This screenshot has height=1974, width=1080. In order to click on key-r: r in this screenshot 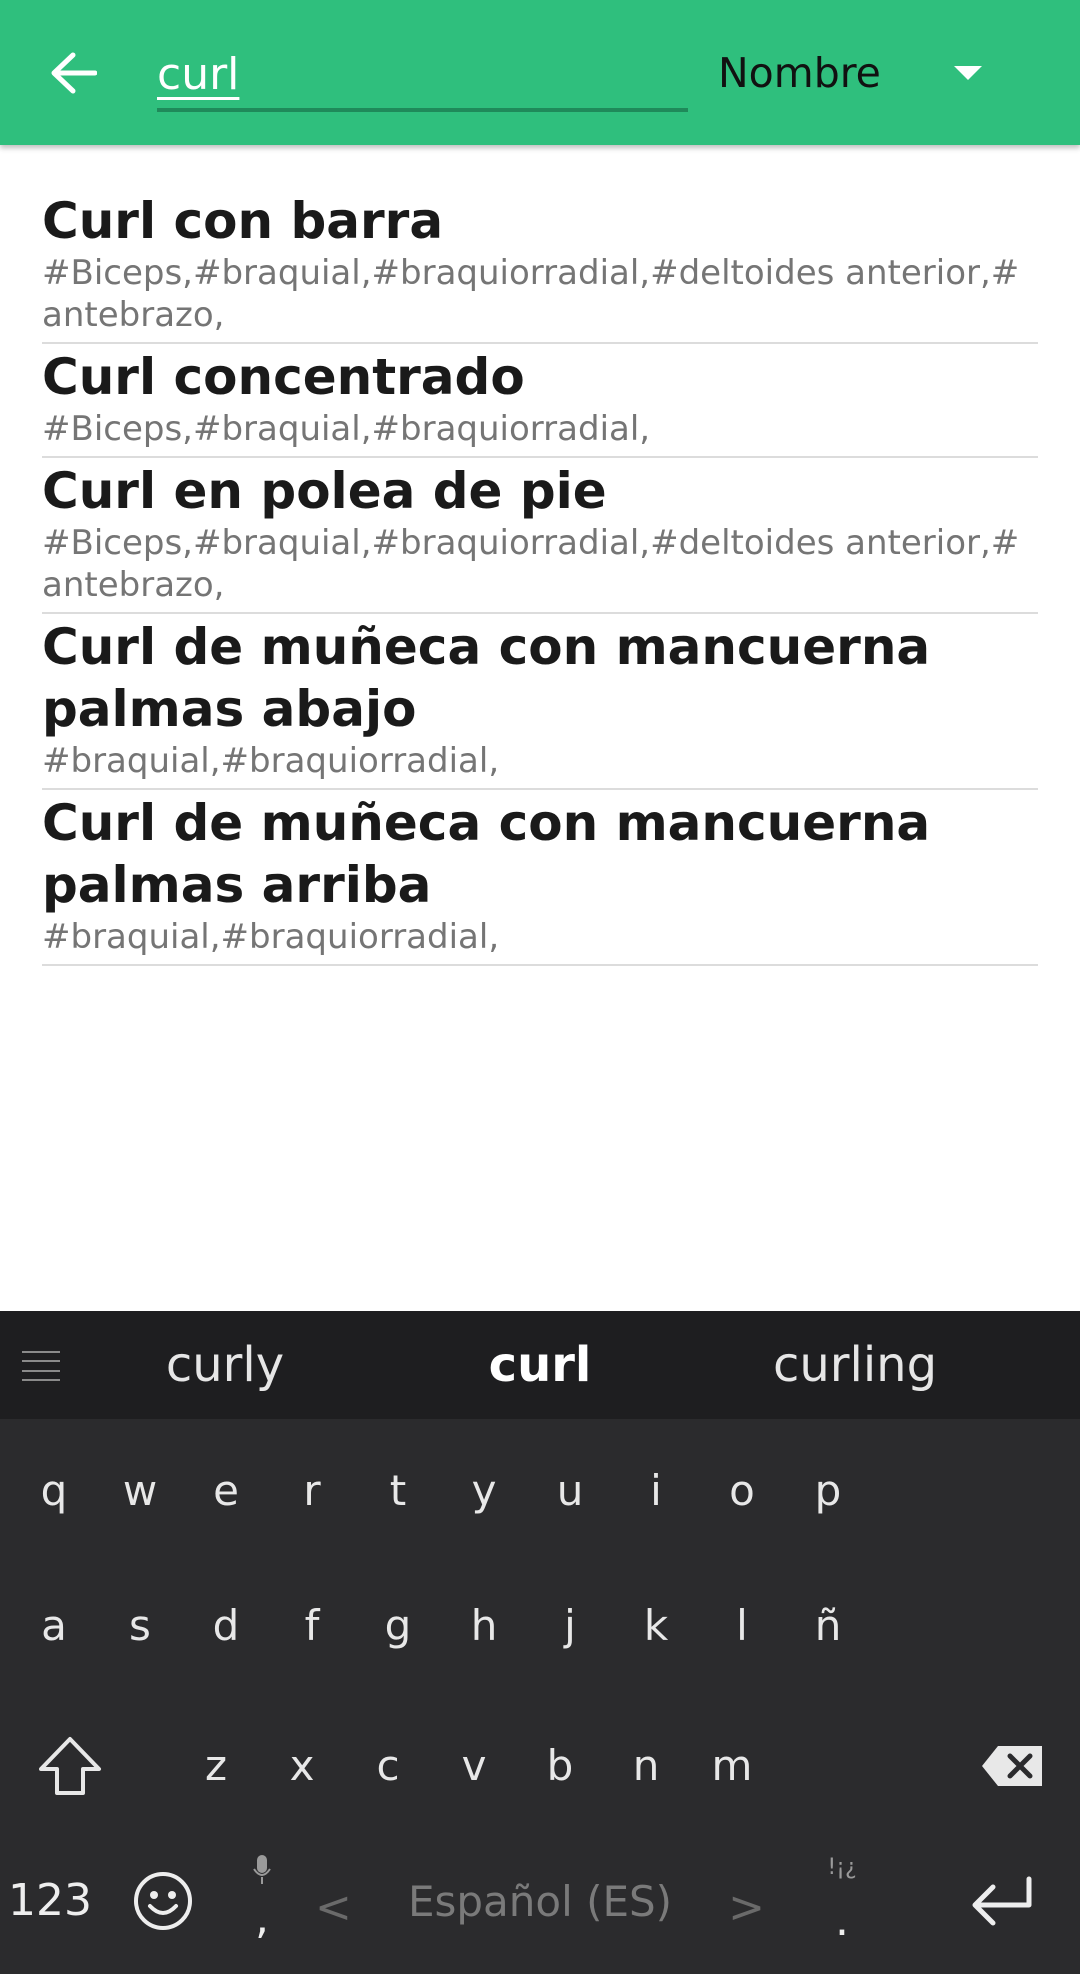, I will do `click(312, 1491)`.